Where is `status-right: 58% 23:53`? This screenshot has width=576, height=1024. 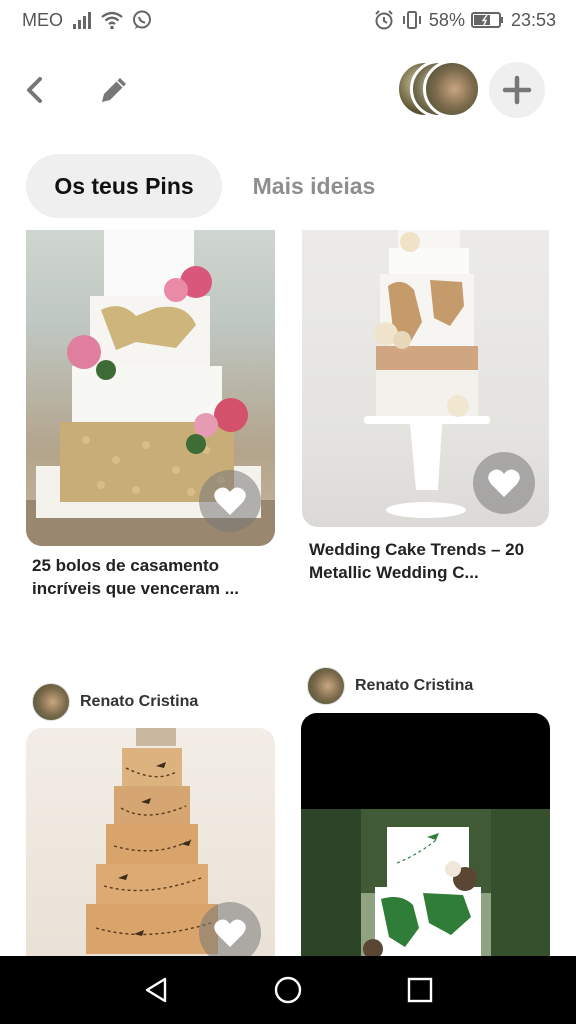 status-right: 58% 23:53 is located at coordinates (464, 20).